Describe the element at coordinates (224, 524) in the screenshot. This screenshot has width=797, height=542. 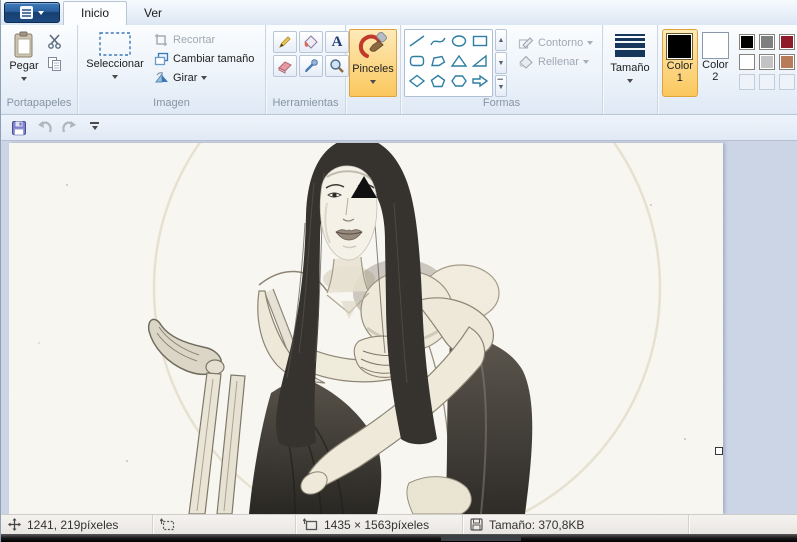
I see `status-selection-size` at that location.